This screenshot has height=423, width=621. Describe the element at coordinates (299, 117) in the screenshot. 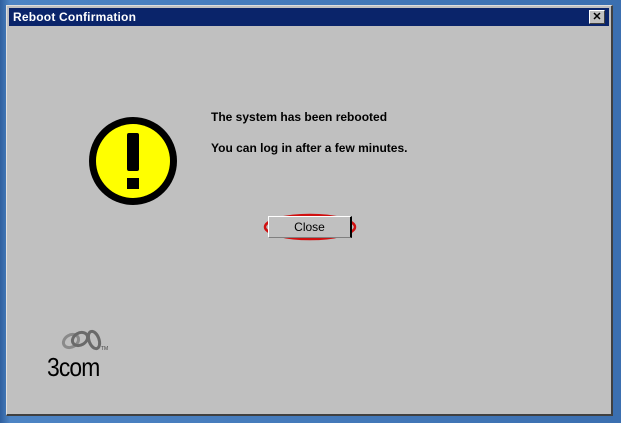

I see `message-line-1: The system has been rebooted` at that location.